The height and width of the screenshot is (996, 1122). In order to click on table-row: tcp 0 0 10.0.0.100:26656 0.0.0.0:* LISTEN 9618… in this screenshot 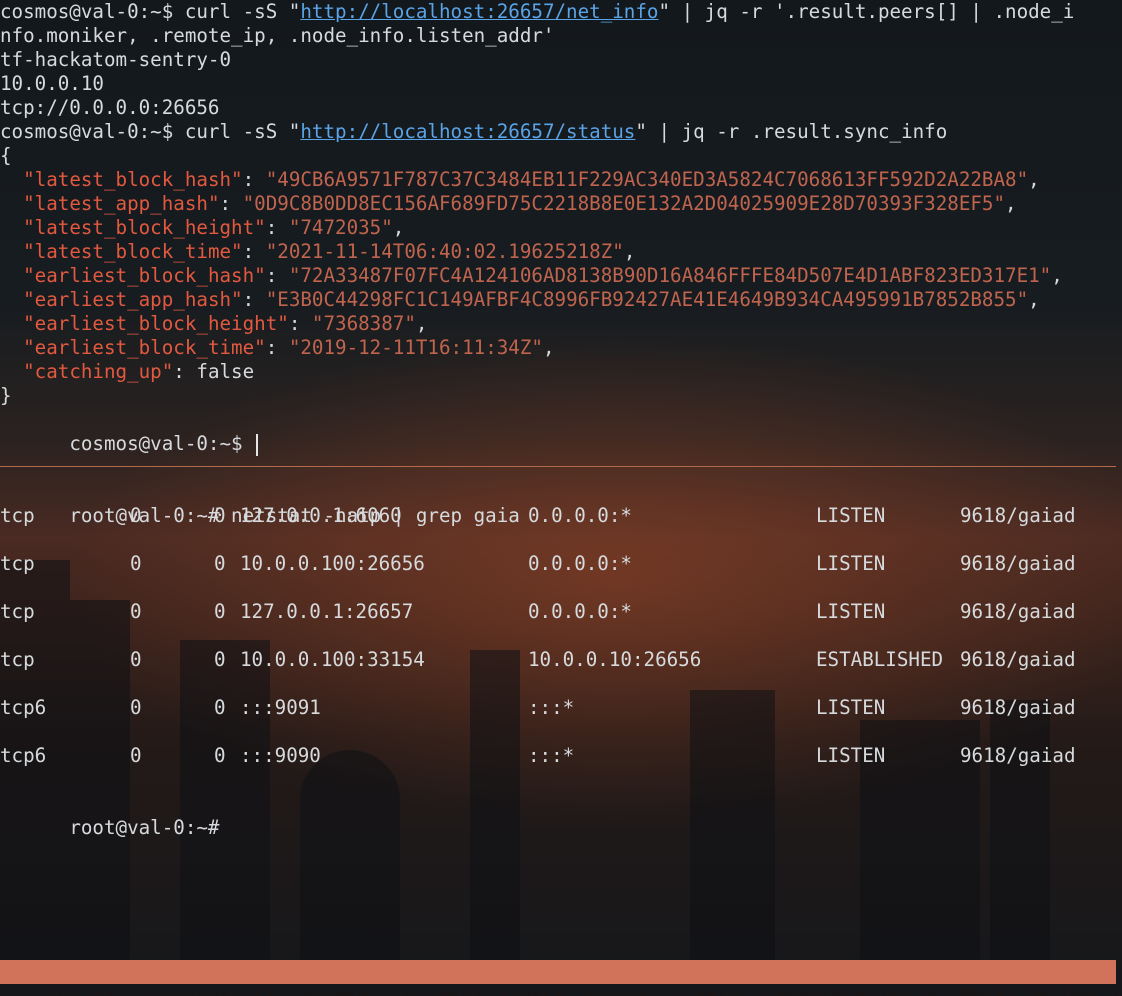, I will do `click(561, 564)`.